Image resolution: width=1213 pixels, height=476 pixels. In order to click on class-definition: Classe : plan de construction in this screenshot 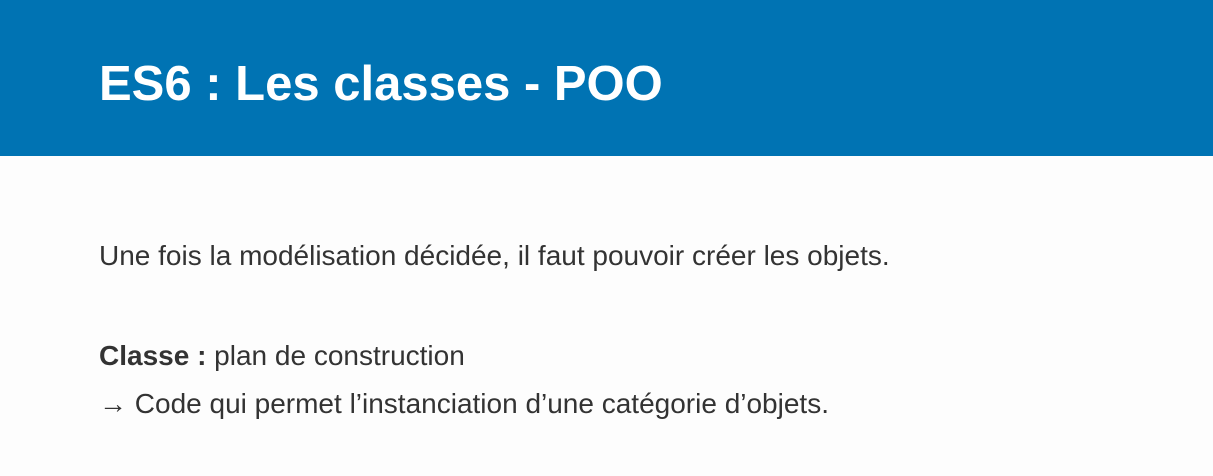, I will do `click(639, 356)`.